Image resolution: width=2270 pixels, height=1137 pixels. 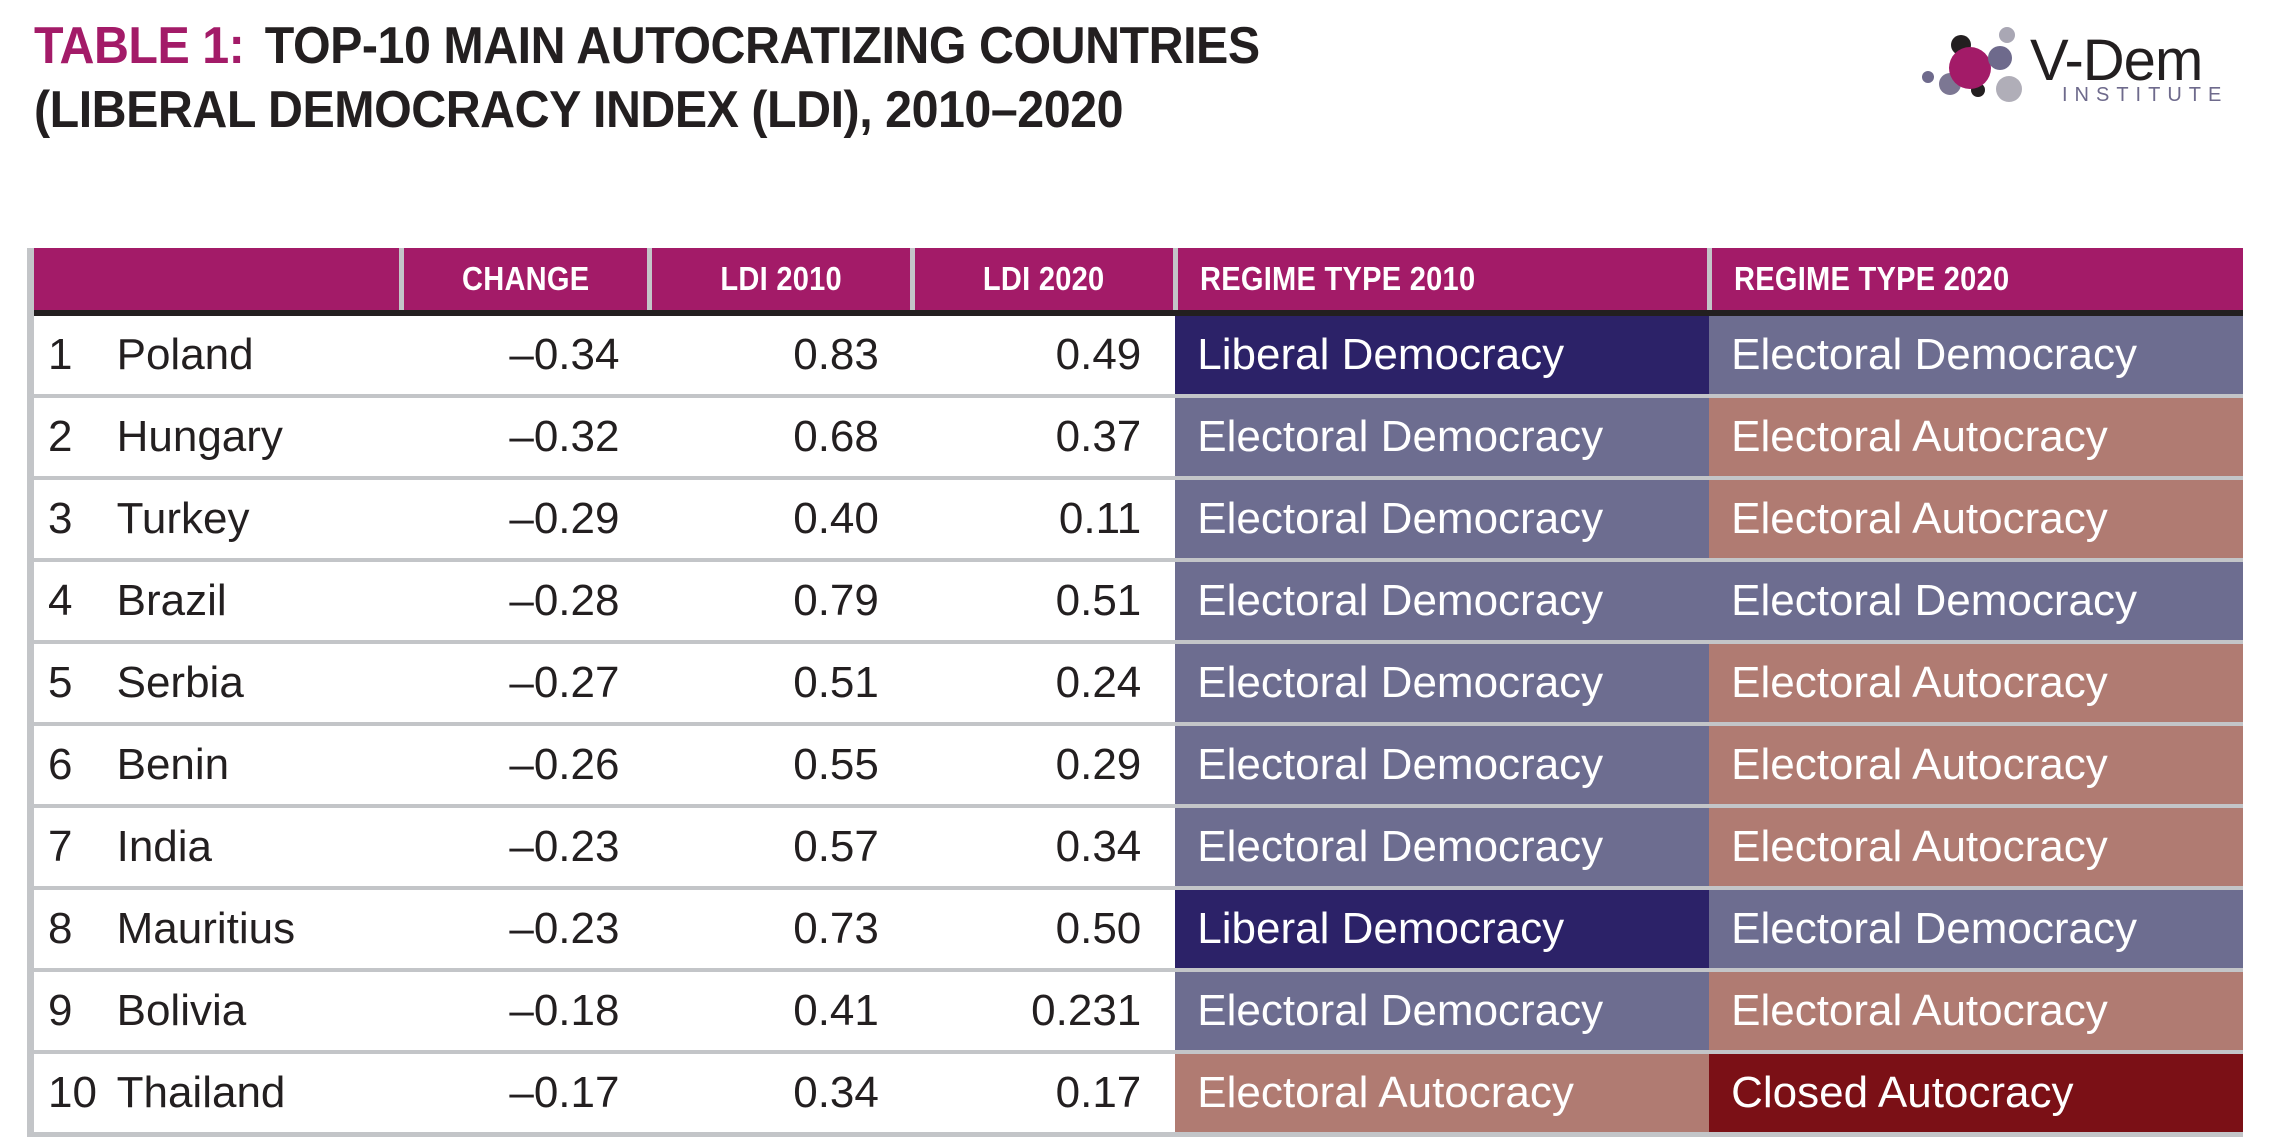 I want to click on row-rank: 10, so click(x=69, y=1094).